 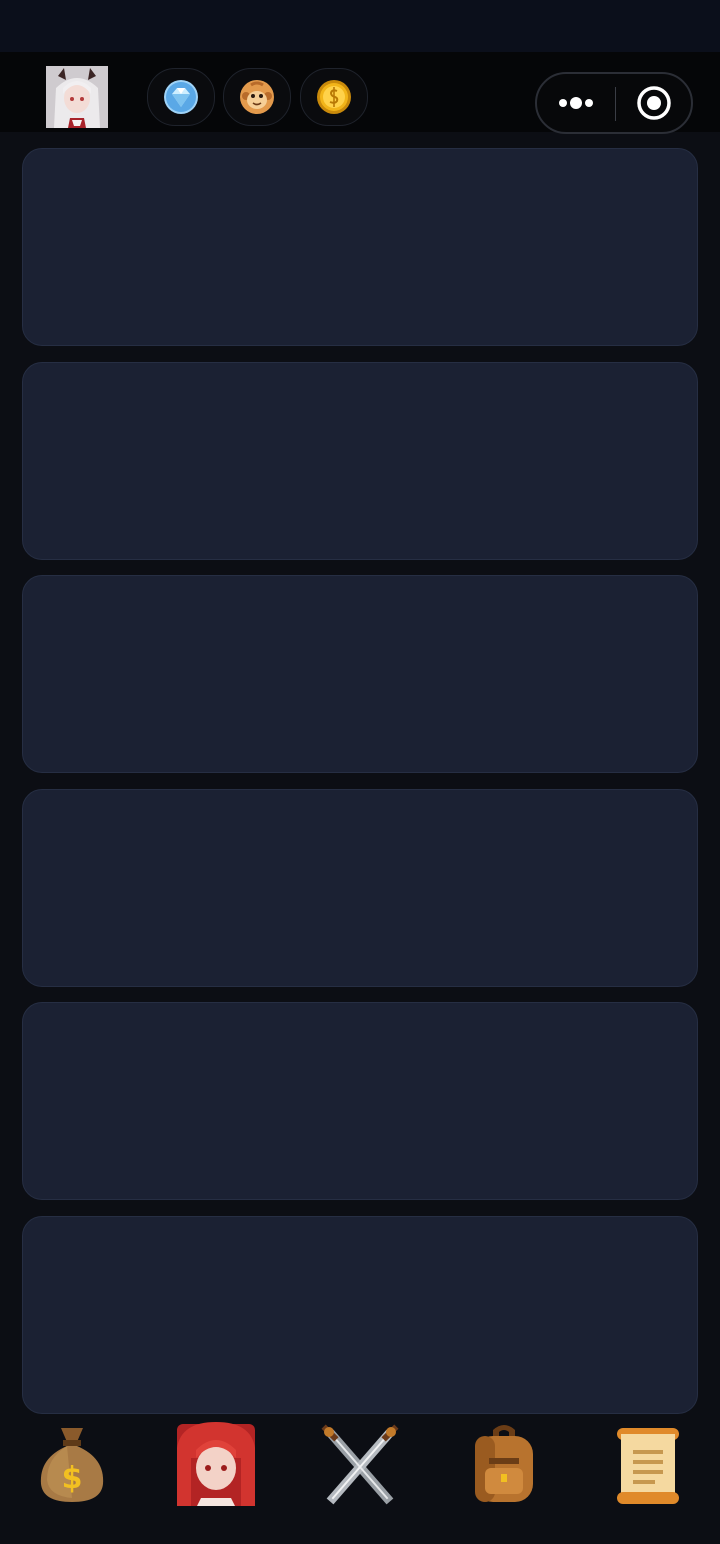 I want to click on tab-quests, so click(x=648, y=1463).